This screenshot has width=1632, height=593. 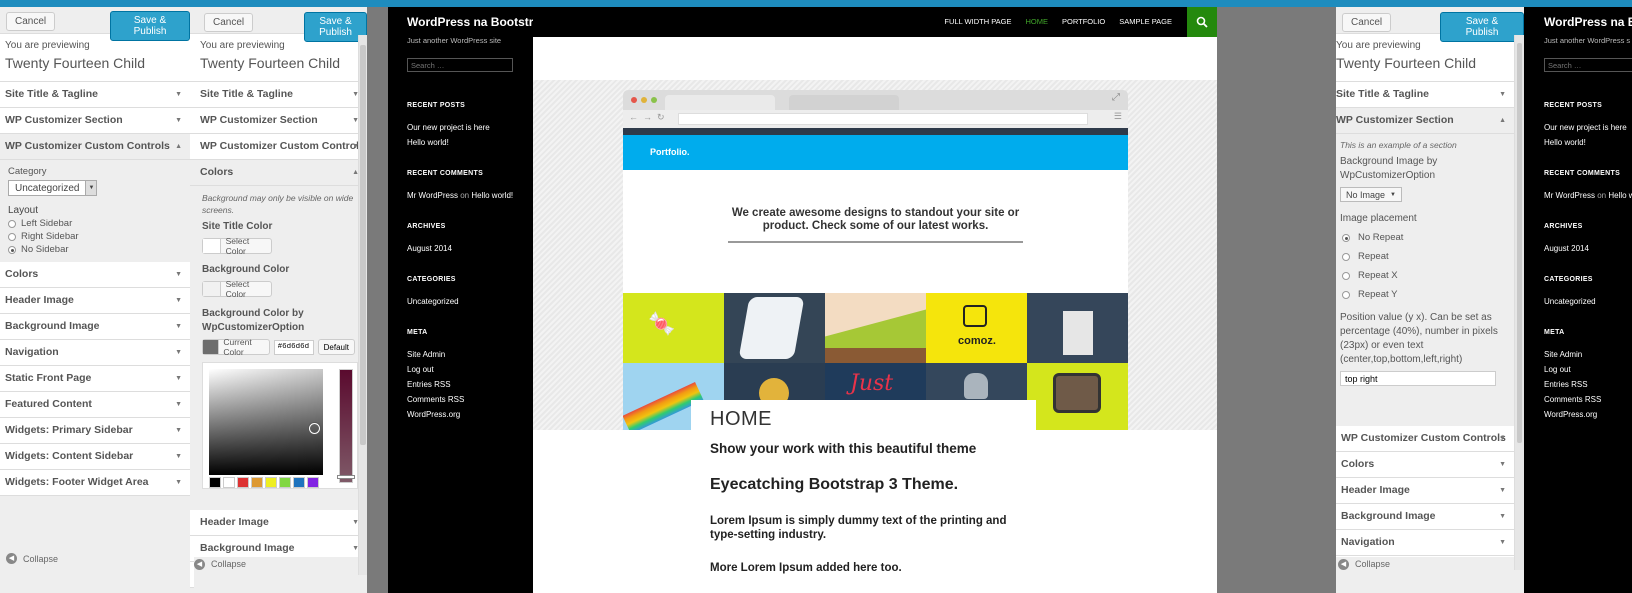 I want to click on section-item: WP Customizer Custom Controls ▼, so click(x=1425, y=439).